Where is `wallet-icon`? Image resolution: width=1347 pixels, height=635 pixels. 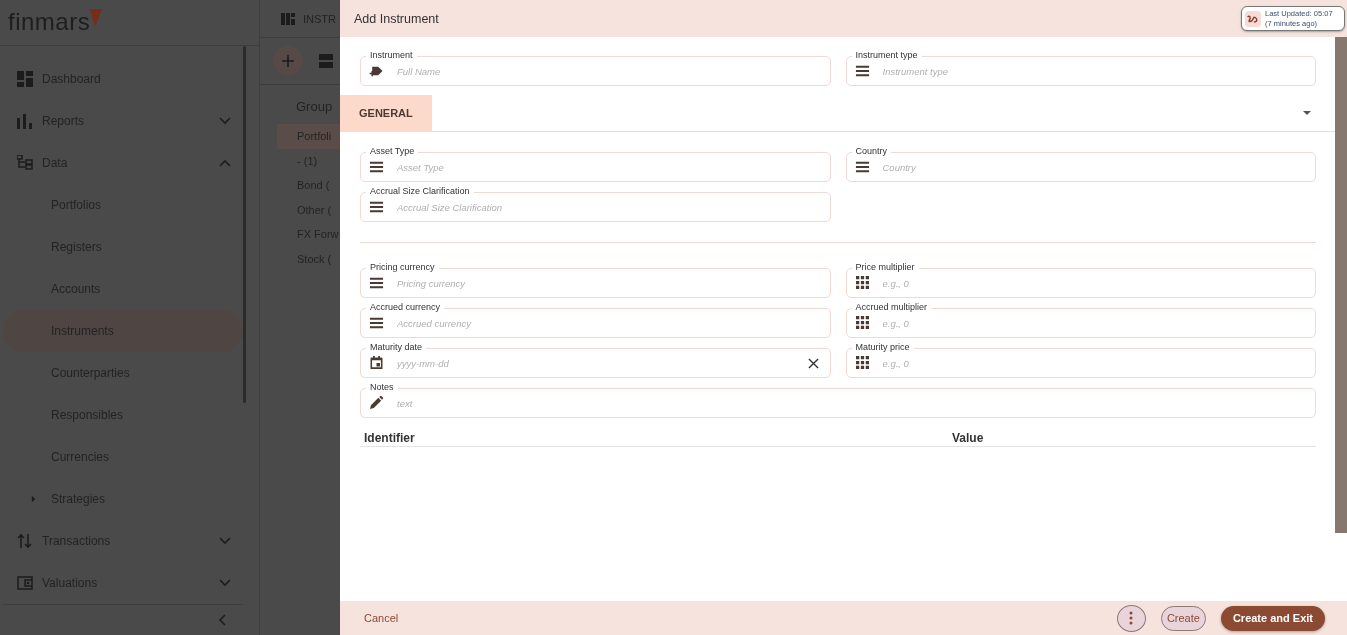
wallet-icon is located at coordinates (25, 582).